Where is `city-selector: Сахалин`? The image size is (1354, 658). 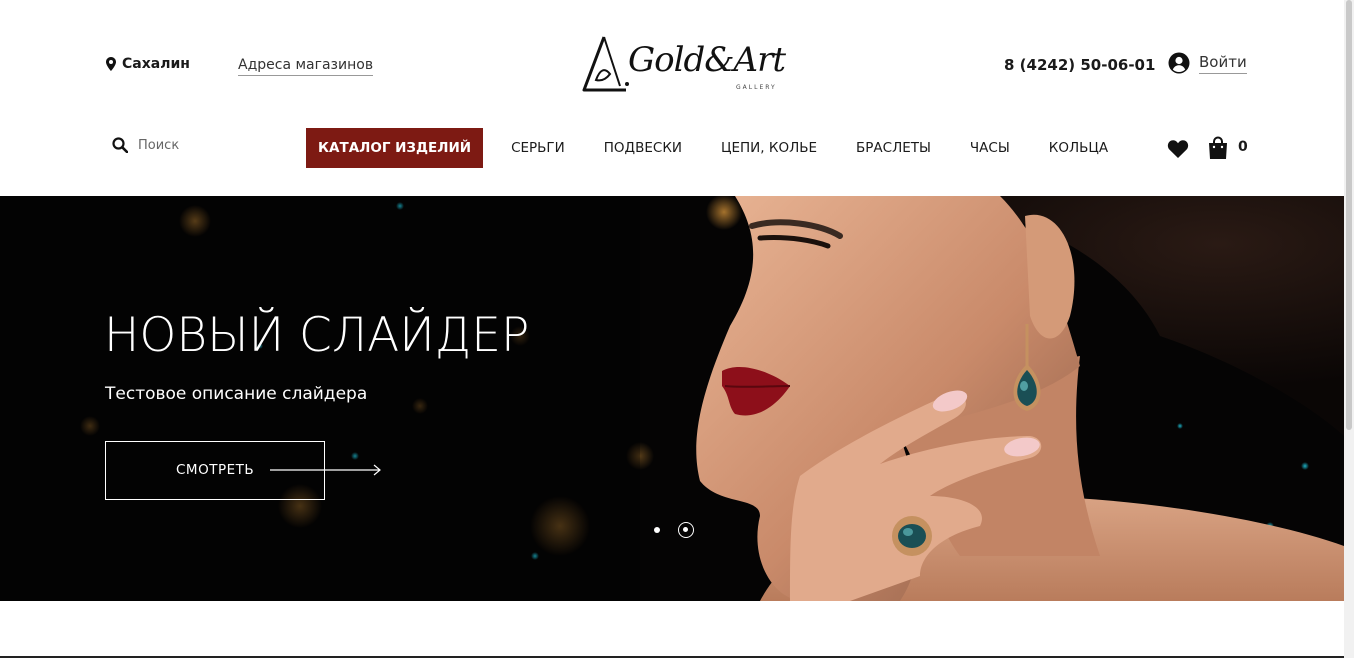
city-selector: Сахалин is located at coordinates (148, 64).